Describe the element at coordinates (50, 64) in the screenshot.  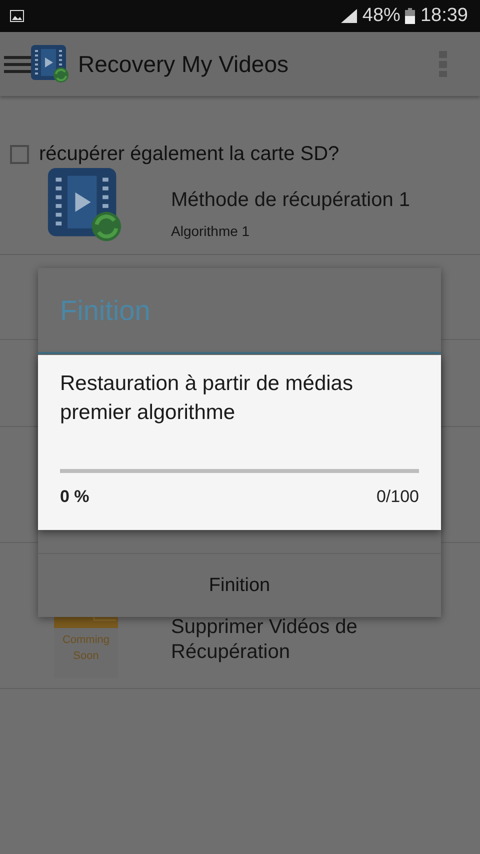
I see `app-logo-icon` at that location.